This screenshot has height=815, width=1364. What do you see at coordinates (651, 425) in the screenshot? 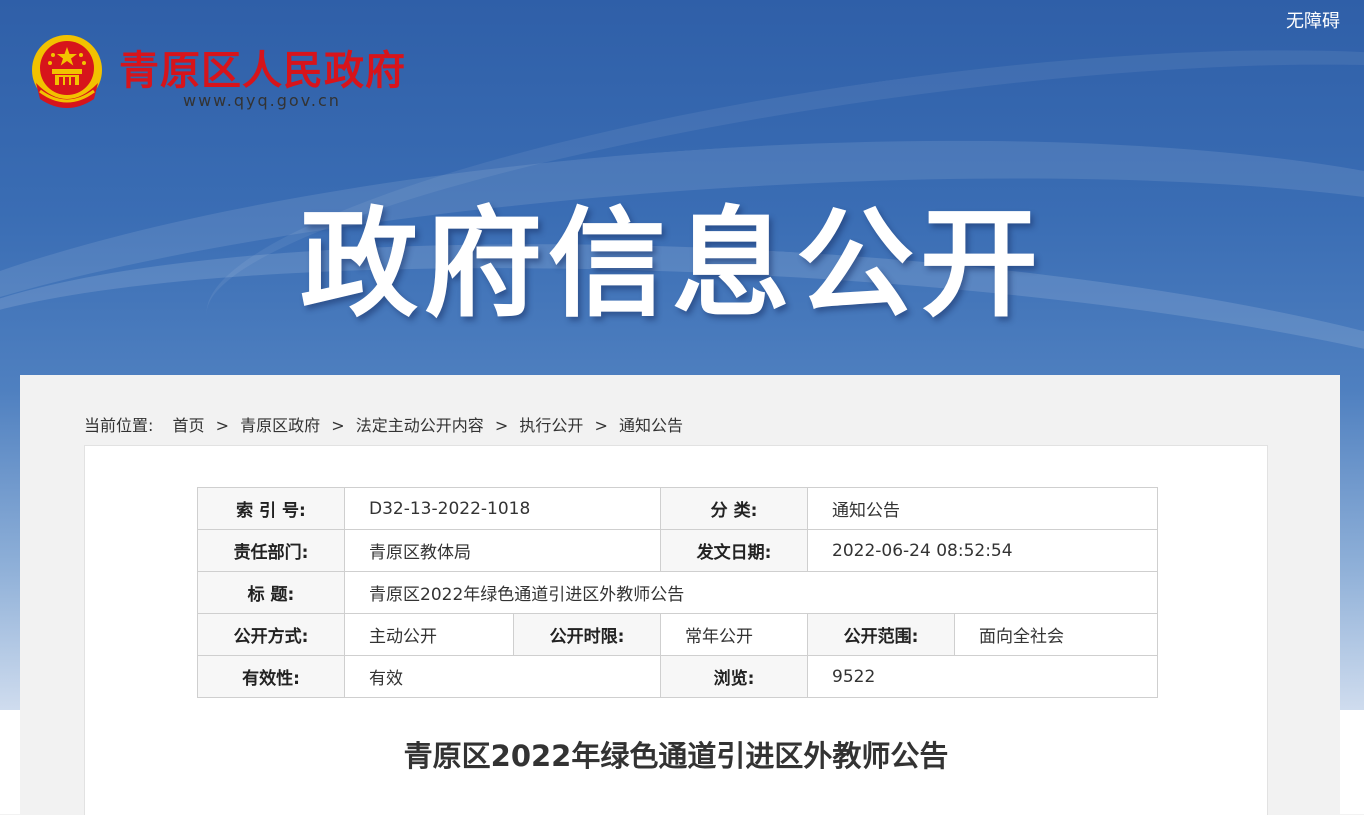
I see `breadcrumb-link-notices: 通知公告` at bounding box center [651, 425].